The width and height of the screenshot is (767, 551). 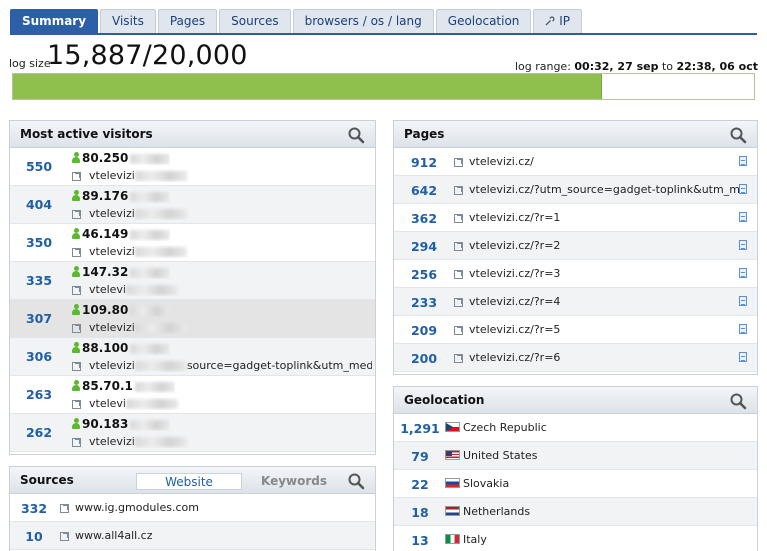 I want to click on page-hit-count: 233, so click(x=424, y=302).